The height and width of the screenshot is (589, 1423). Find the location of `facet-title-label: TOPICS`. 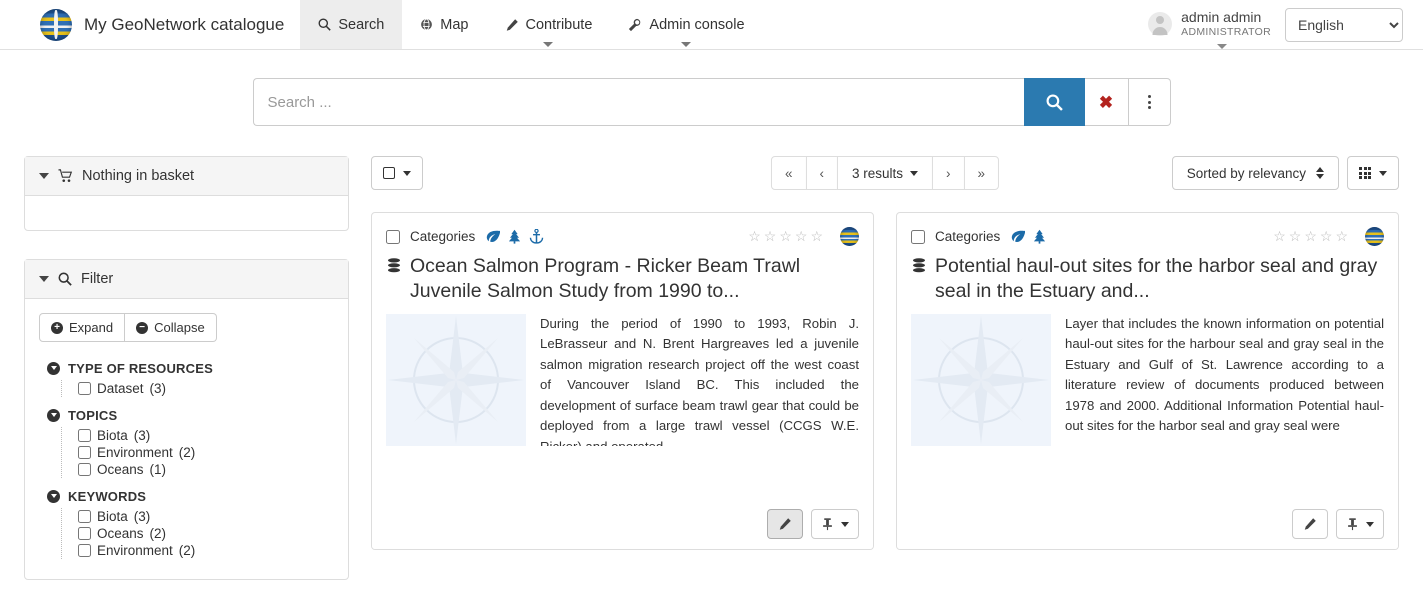

facet-title-label: TOPICS is located at coordinates (93, 415).